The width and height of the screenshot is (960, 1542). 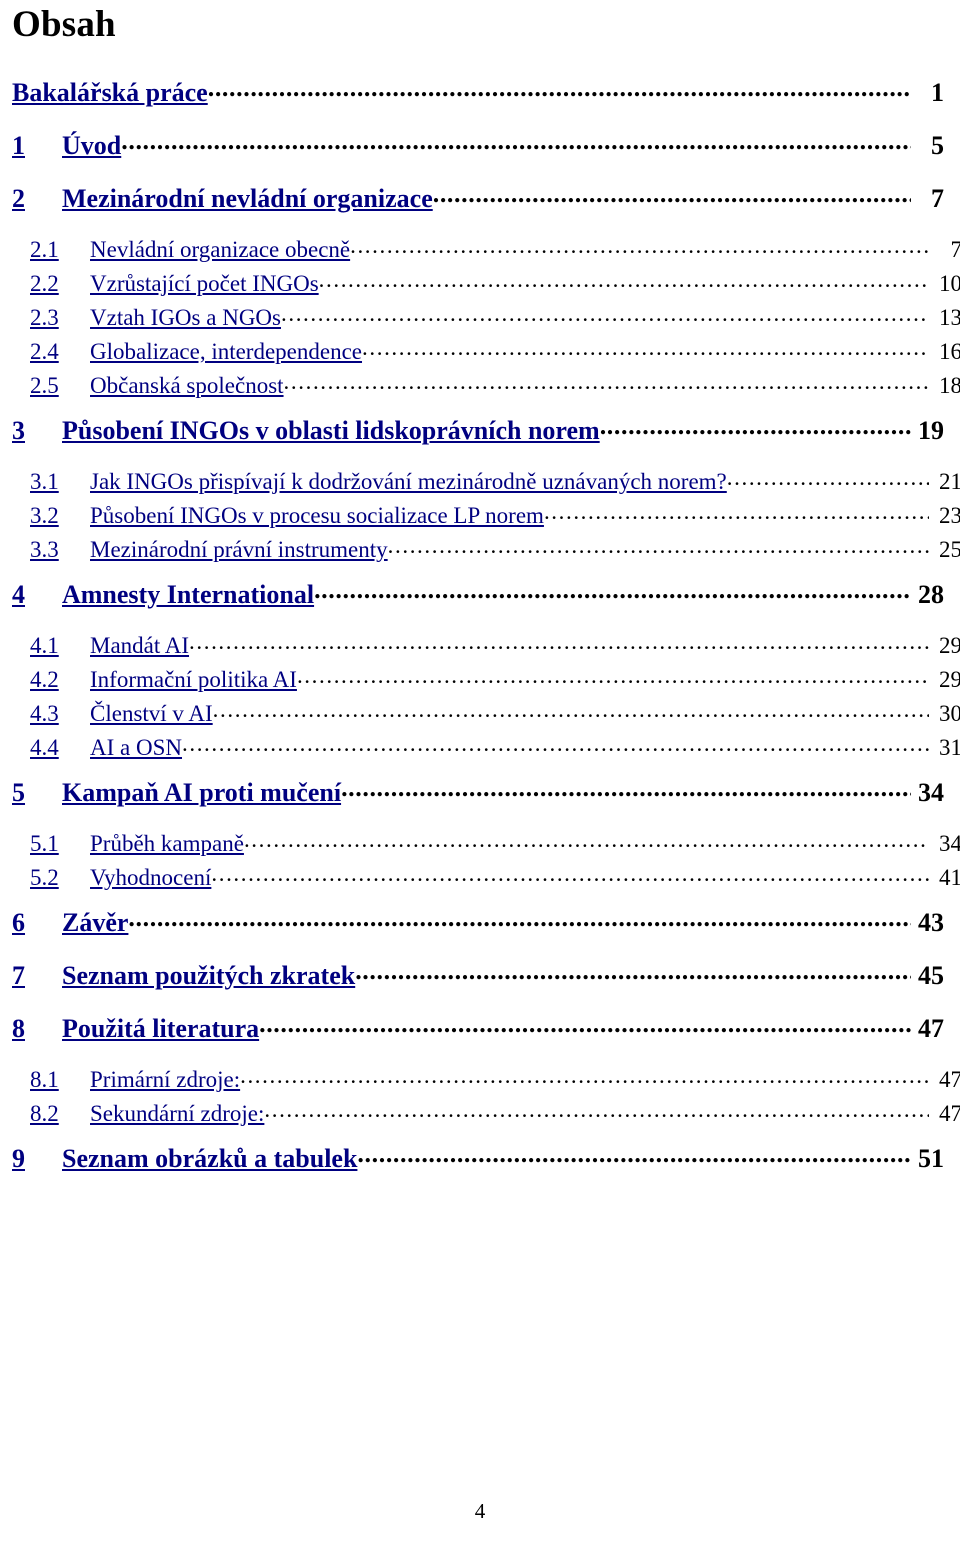 What do you see at coordinates (486, 1111) in the screenshot?
I see `toc-entry: 8.2Sekundární zdroje: 47` at bounding box center [486, 1111].